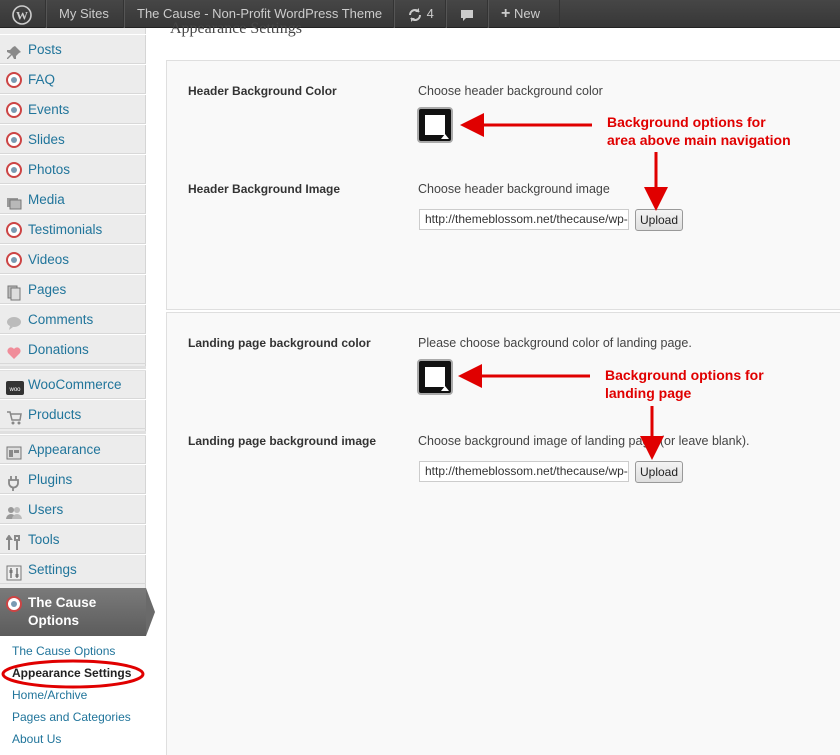 Image resolution: width=840 pixels, height=755 pixels. What do you see at coordinates (53, 620) in the screenshot?
I see `active-menu-label-line2: Options` at bounding box center [53, 620].